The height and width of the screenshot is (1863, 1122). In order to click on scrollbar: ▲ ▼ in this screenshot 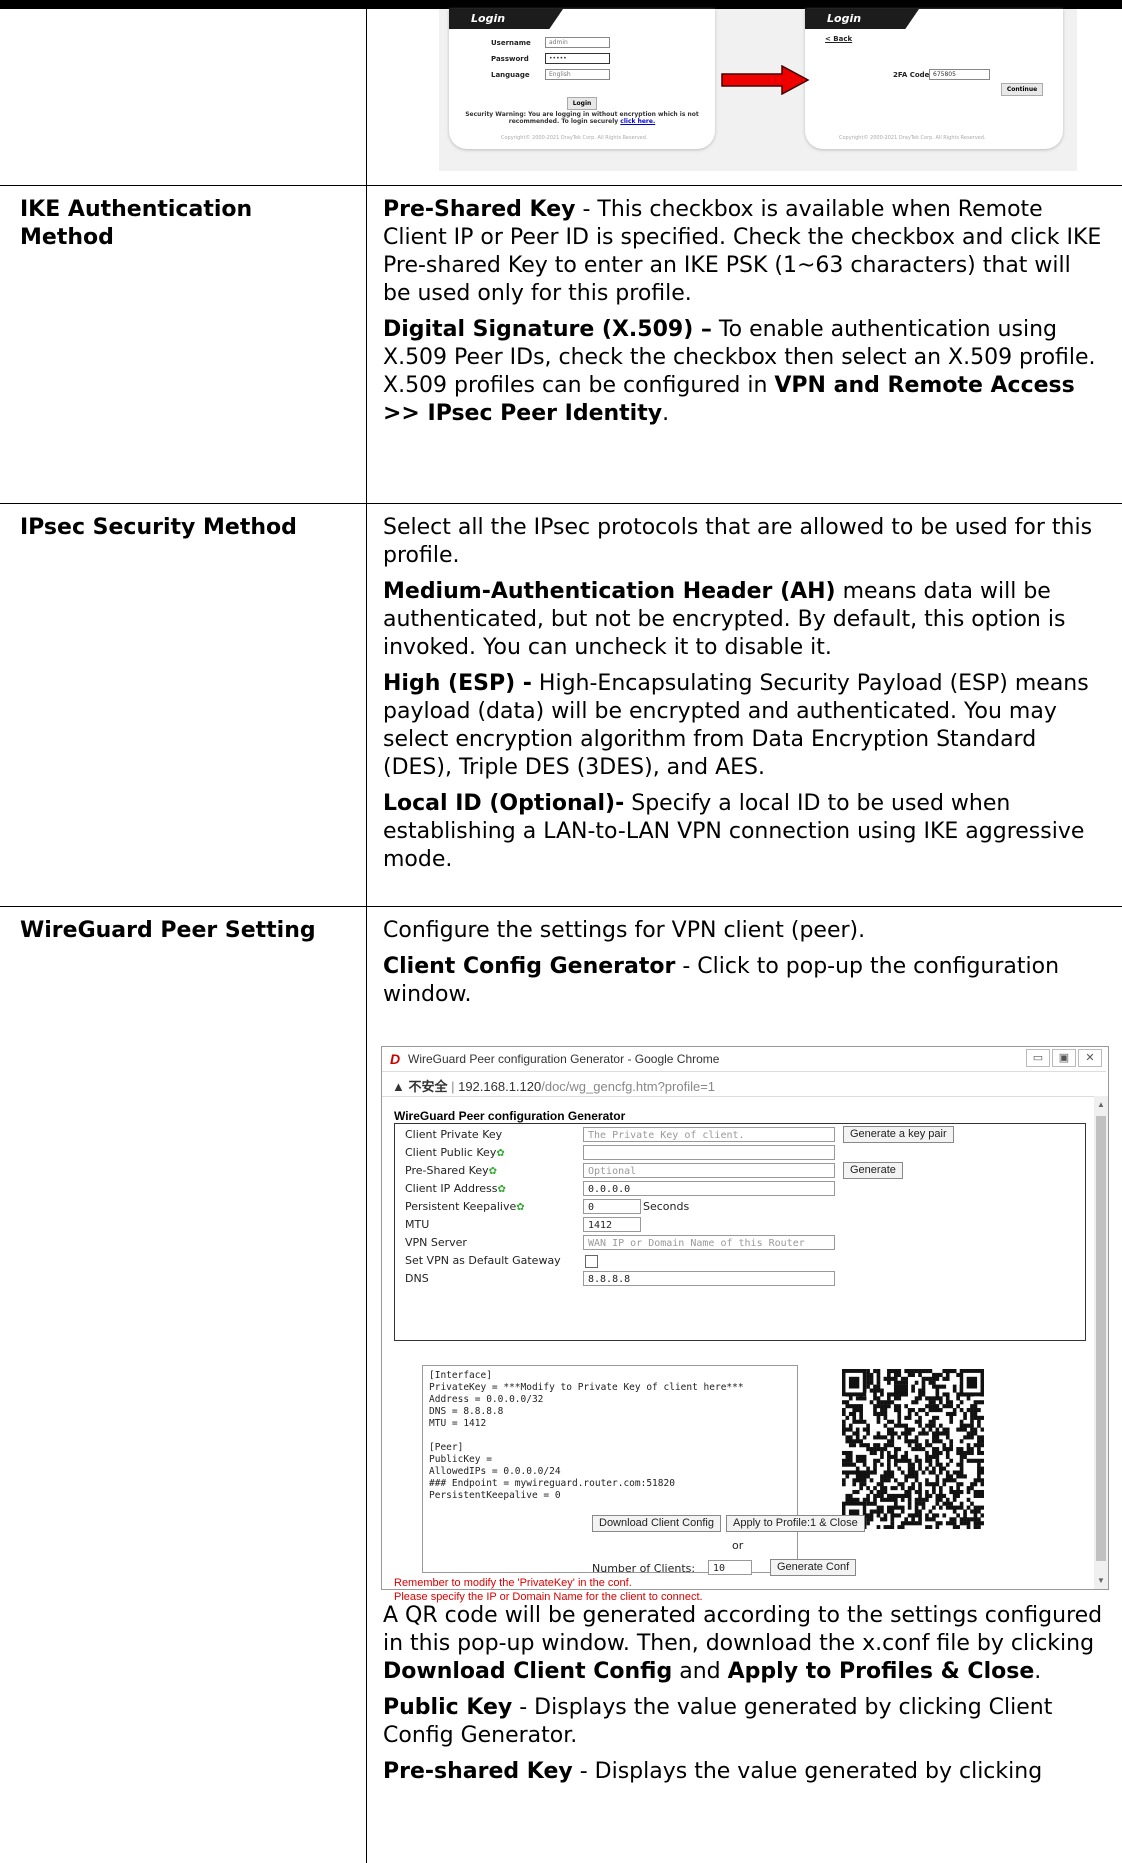, I will do `click(1101, 1342)`.